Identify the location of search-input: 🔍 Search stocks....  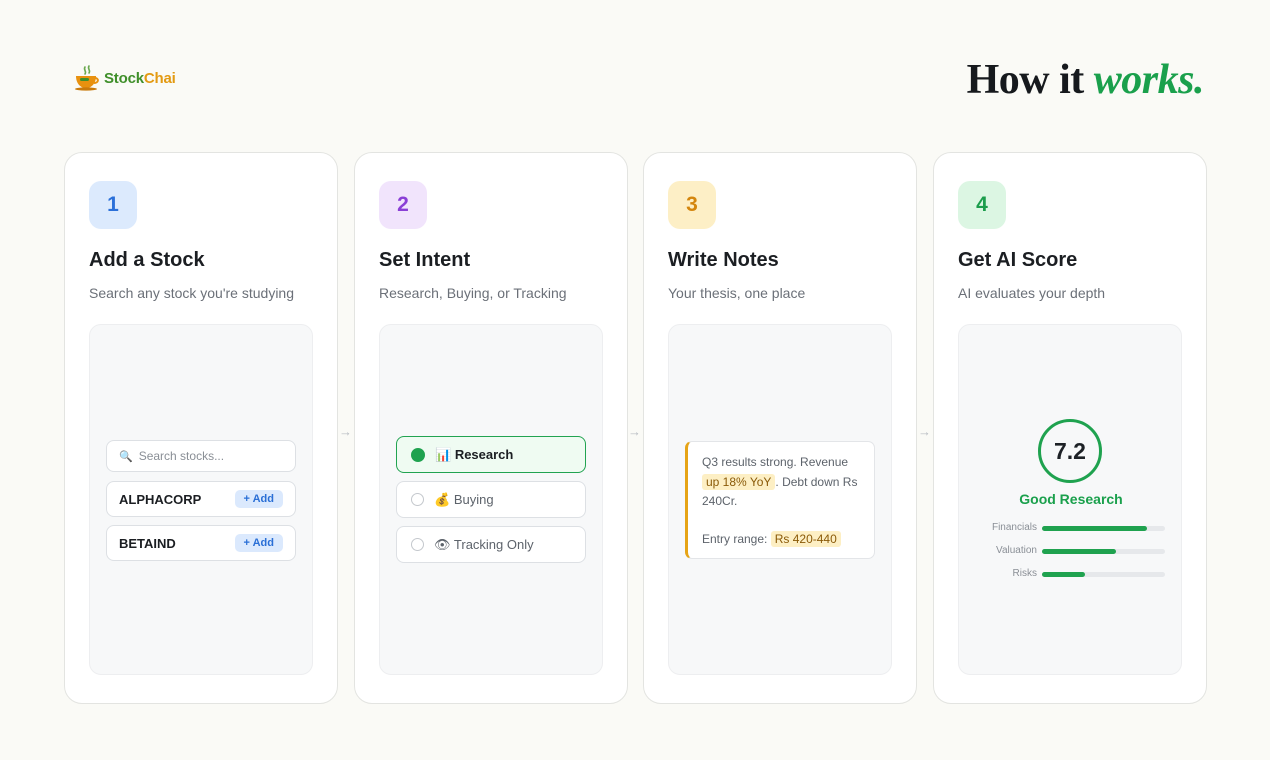
(201, 456).